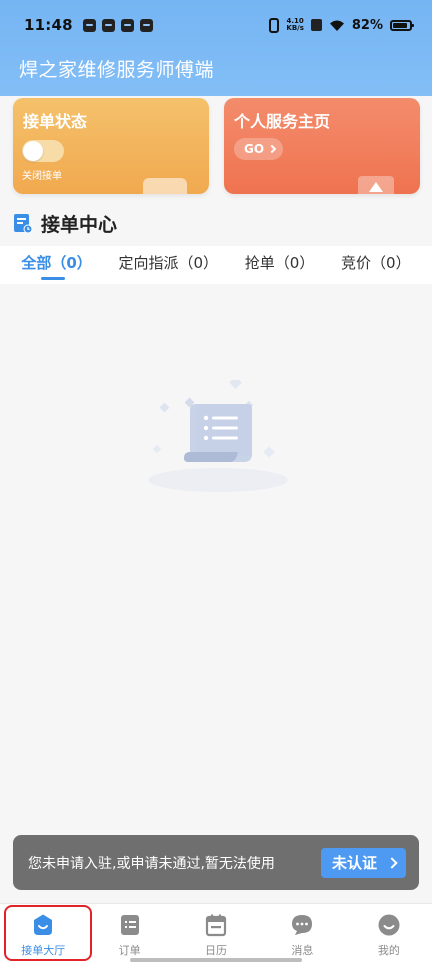  What do you see at coordinates (129, 925) in the screenshot?
I see `order-icon` at bounding box center [129, 925].